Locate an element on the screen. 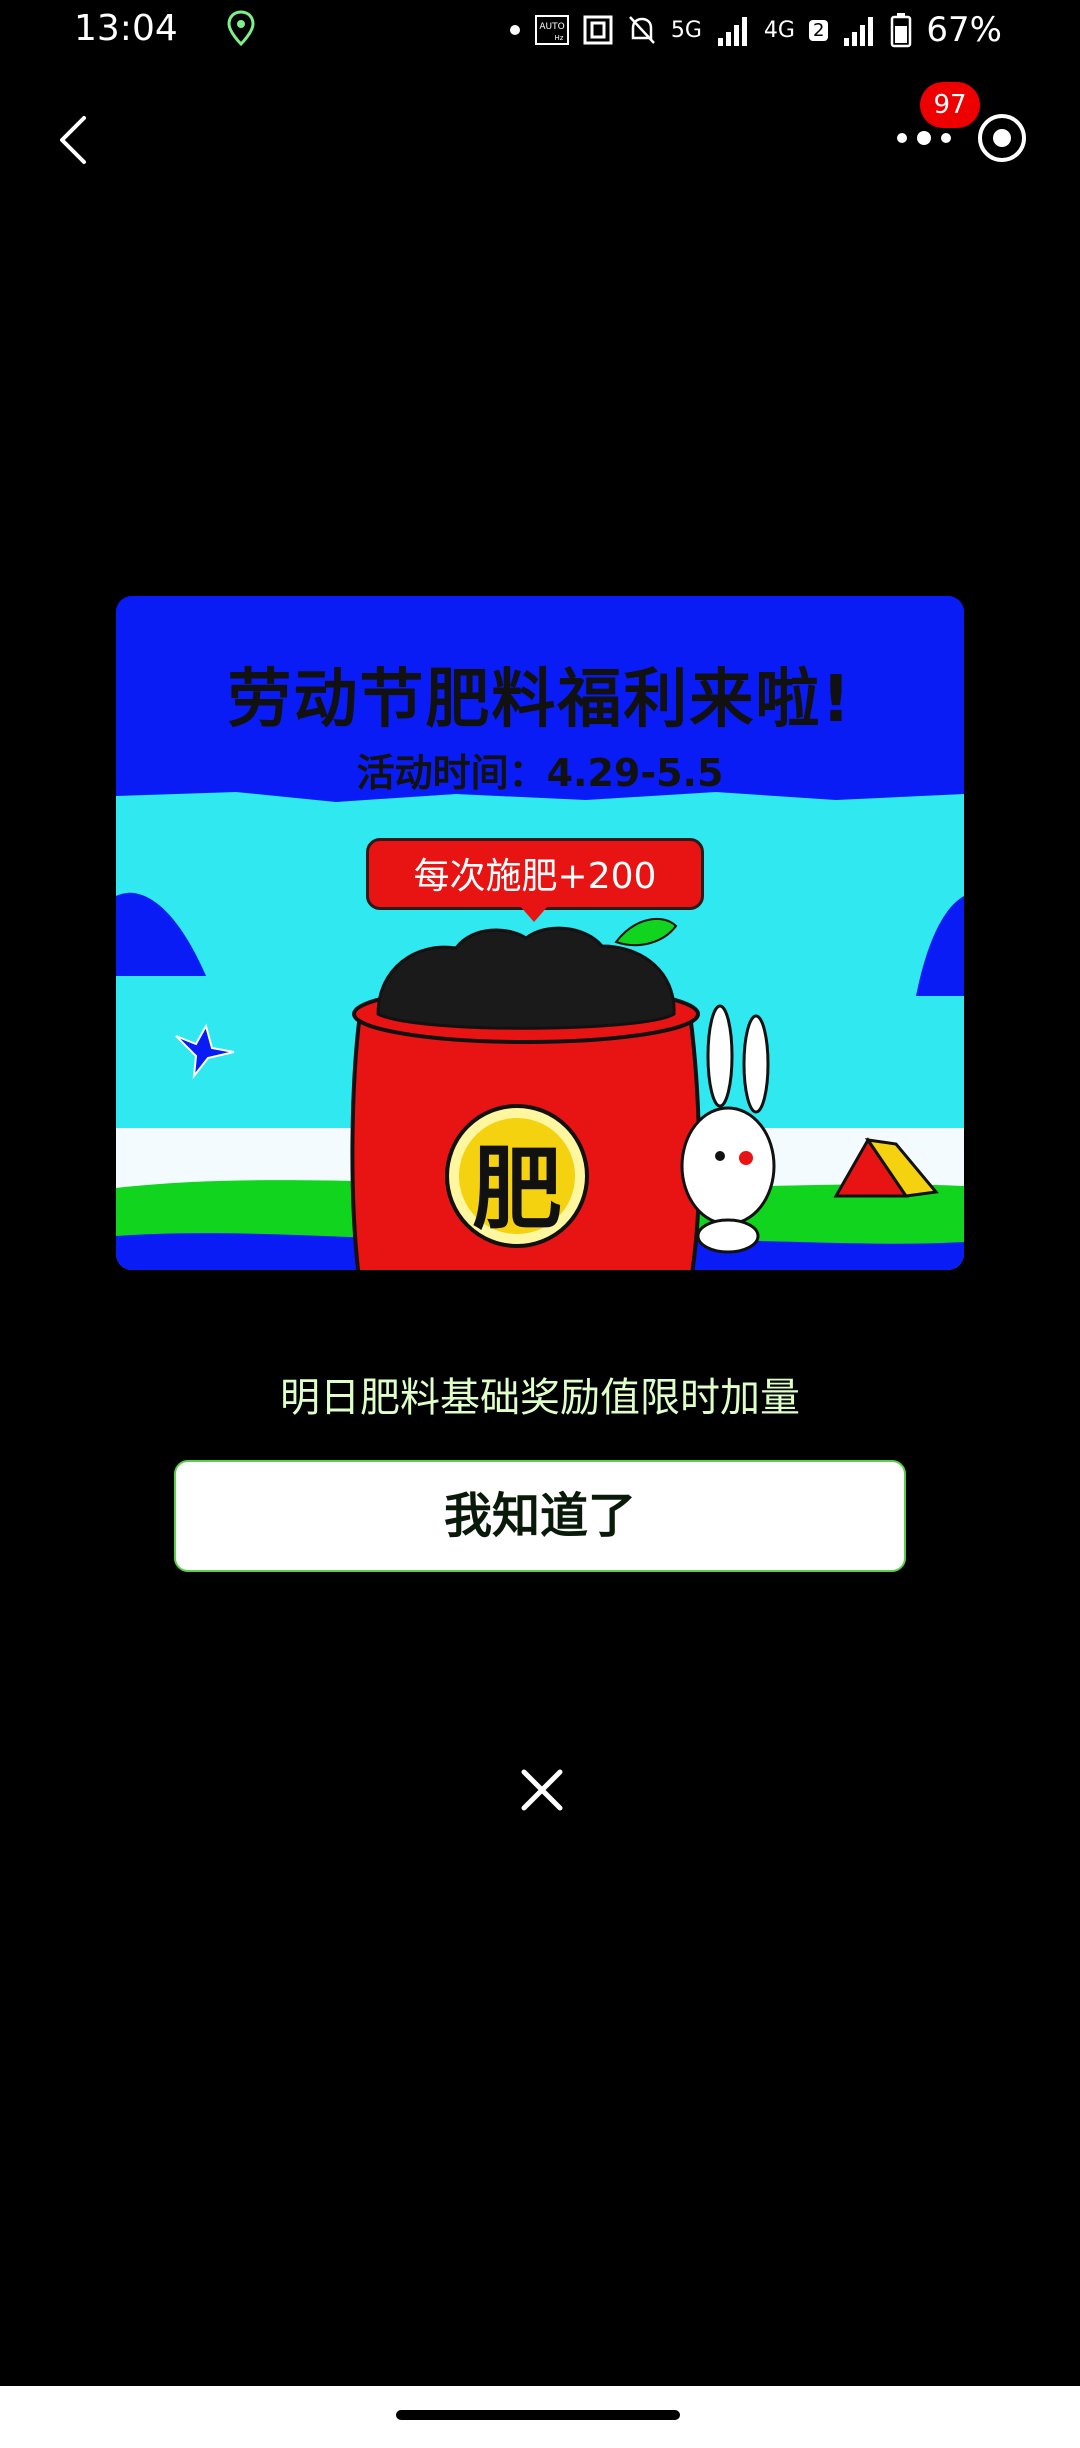 The width and height of the screenshot is (1080, 2448). reward-bubble-tail is located at coordinates (534, 914).